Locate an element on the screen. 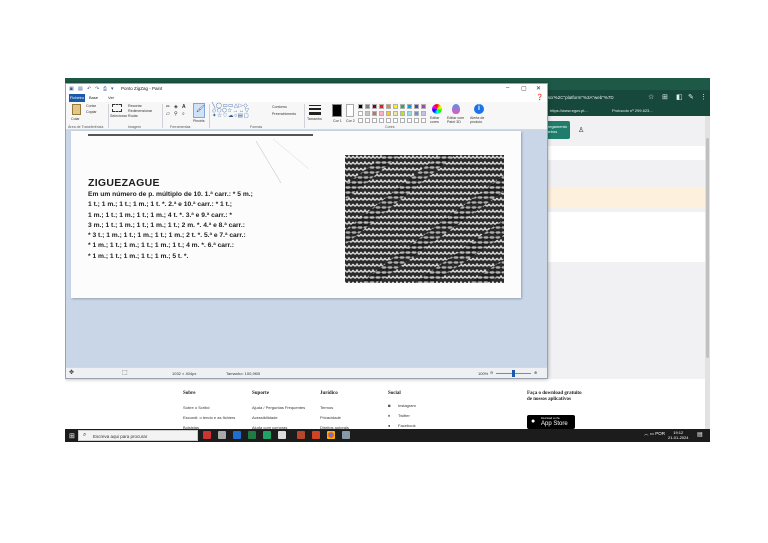 The width and height of the screenshot is (768, 543). chrome-icon is located at coordinates (331, 435).